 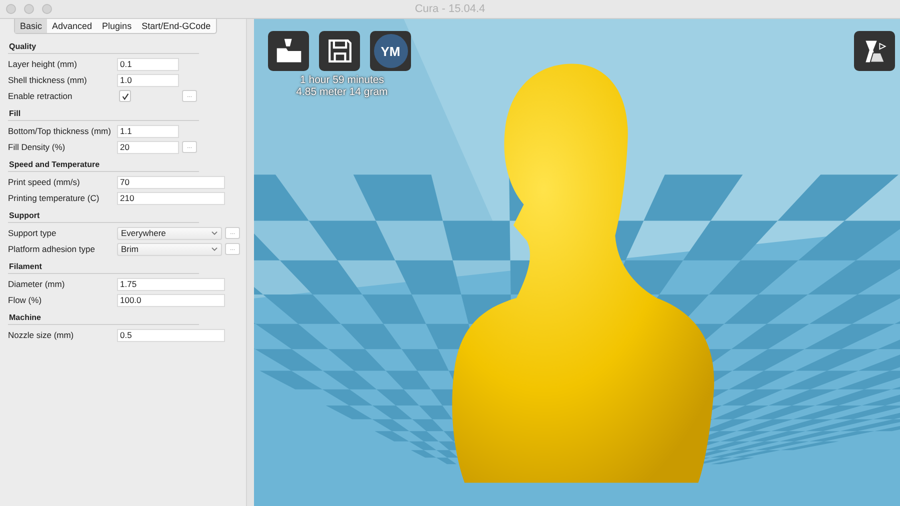 What do you see at coordinates (103, 216) in the screenshot?
I see `section-heading: Support` at bounding box center [103, 216].